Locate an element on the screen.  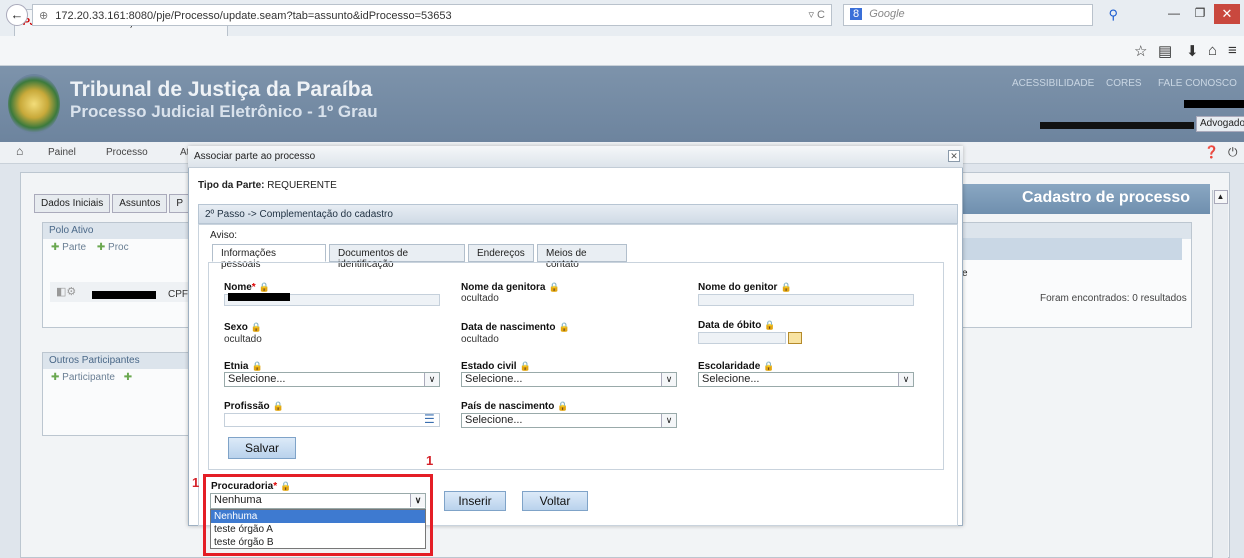
etnia-select: Selecione... ∨ is located at coordinates (332, 379).